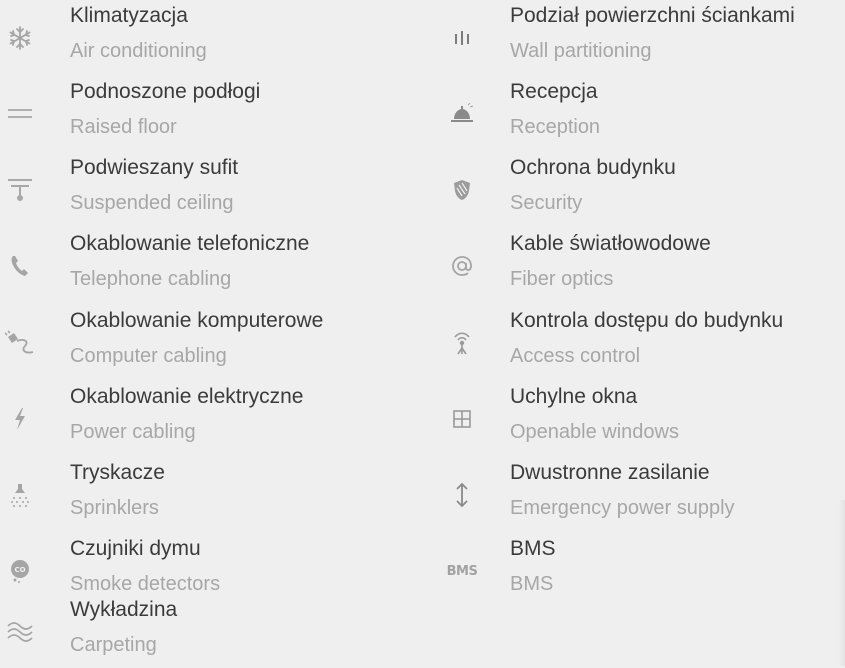  I want to click on amenity-label-pl: Okablowanie elektryczne, so click(187, 396).